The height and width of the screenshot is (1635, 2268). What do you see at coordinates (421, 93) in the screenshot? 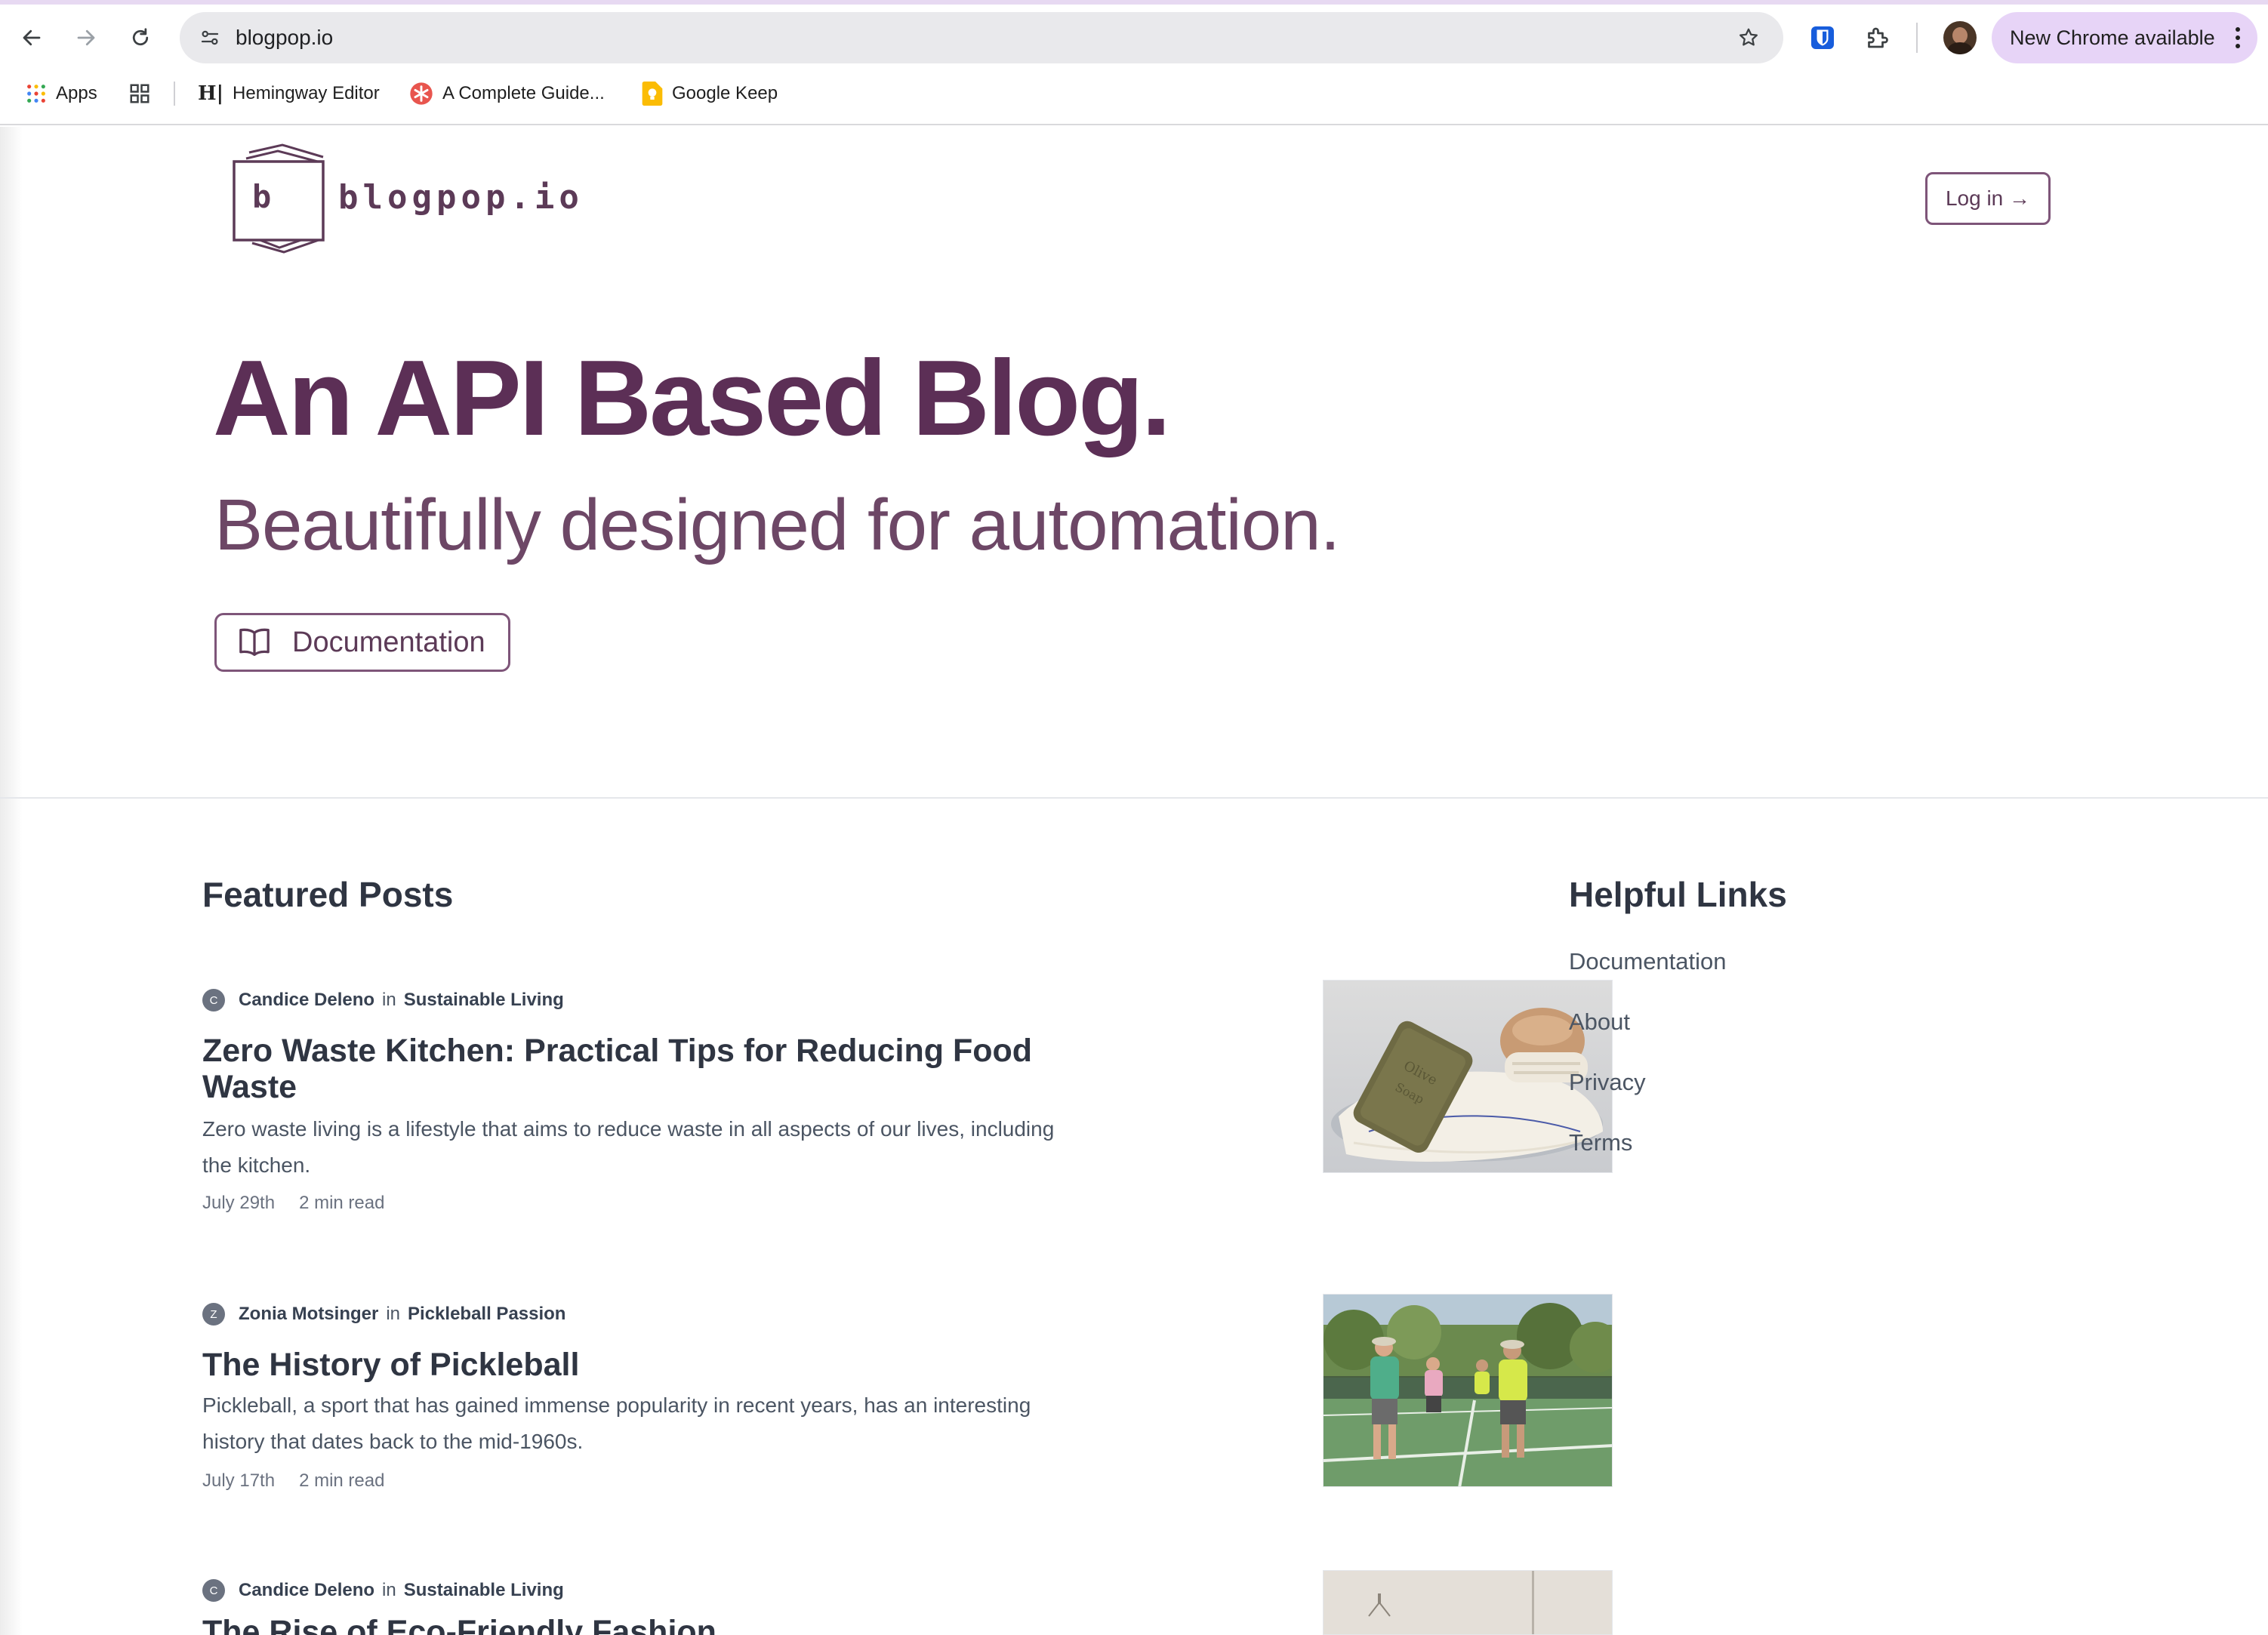
I see `asterisk-icon` at bounding box center [421, 93].